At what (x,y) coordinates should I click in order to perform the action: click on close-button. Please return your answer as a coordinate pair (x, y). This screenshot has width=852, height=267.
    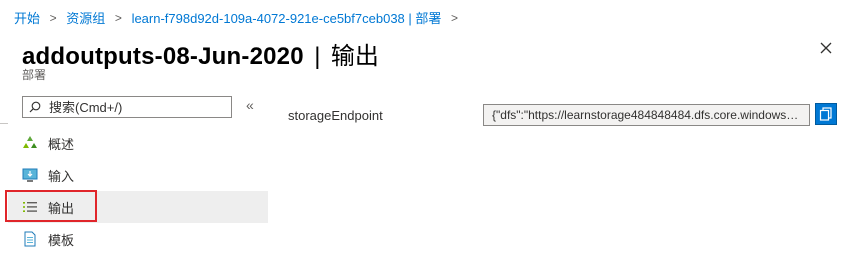
    Looking at the image, I should click on (826, 48).